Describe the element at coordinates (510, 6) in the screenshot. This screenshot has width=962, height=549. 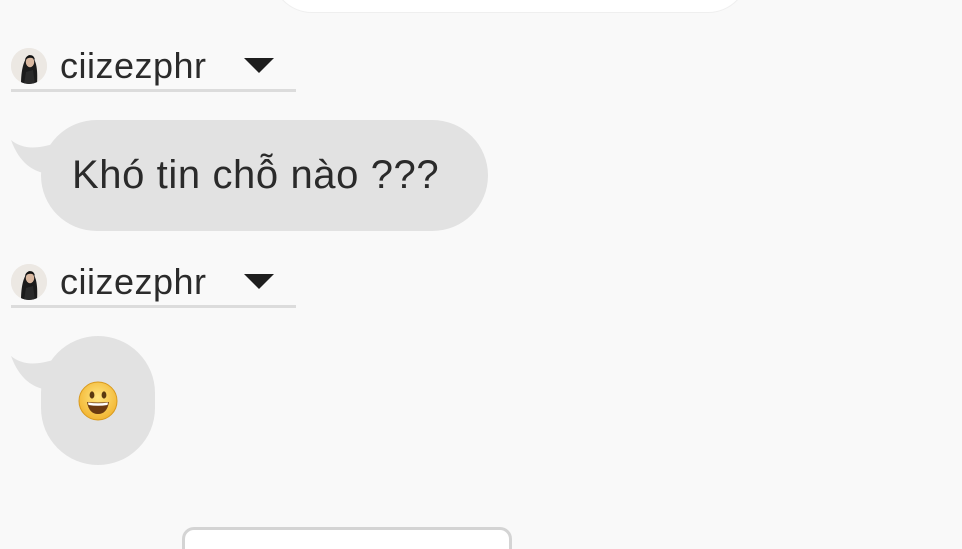
I see `previous-message-bubble` at that location.